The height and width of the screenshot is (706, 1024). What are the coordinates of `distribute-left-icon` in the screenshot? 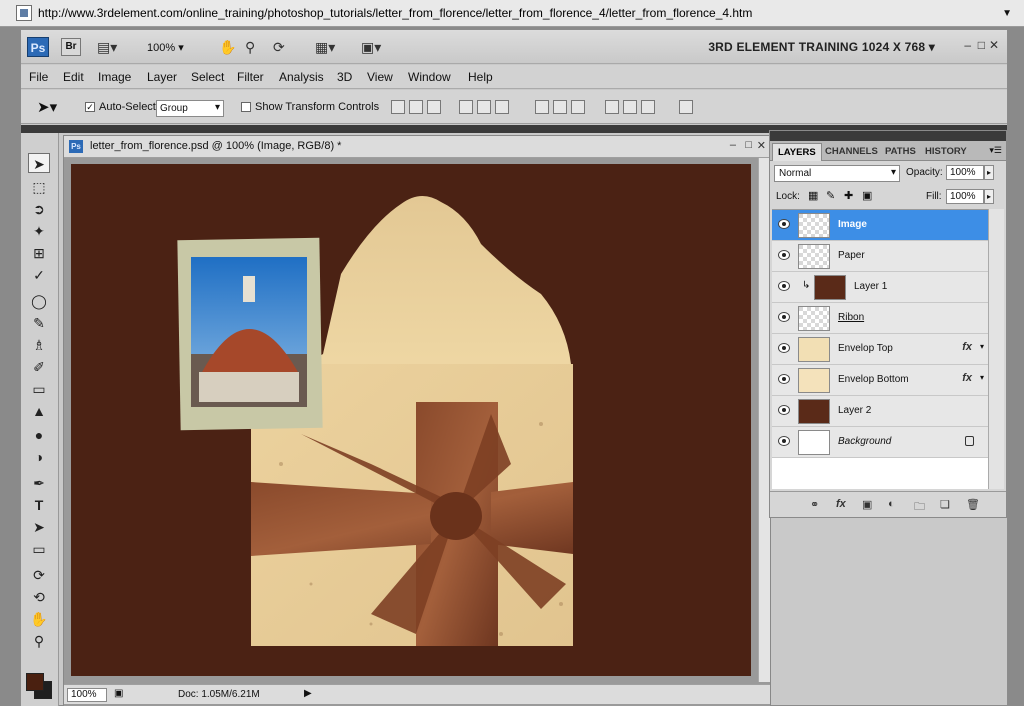 It's located at (612, 107).